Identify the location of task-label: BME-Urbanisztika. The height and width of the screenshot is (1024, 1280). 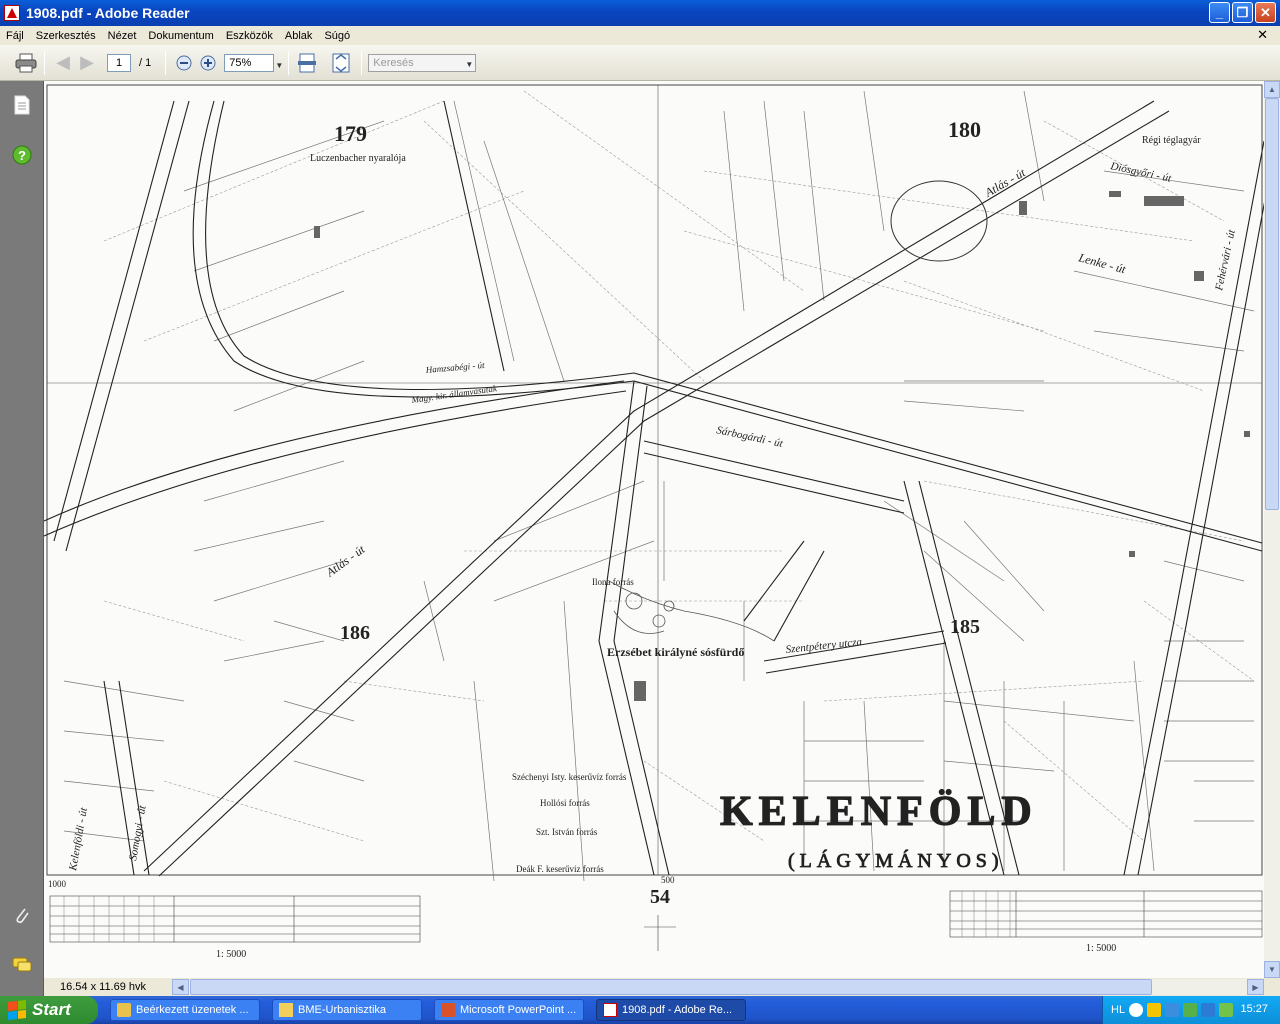
(342, 1010).